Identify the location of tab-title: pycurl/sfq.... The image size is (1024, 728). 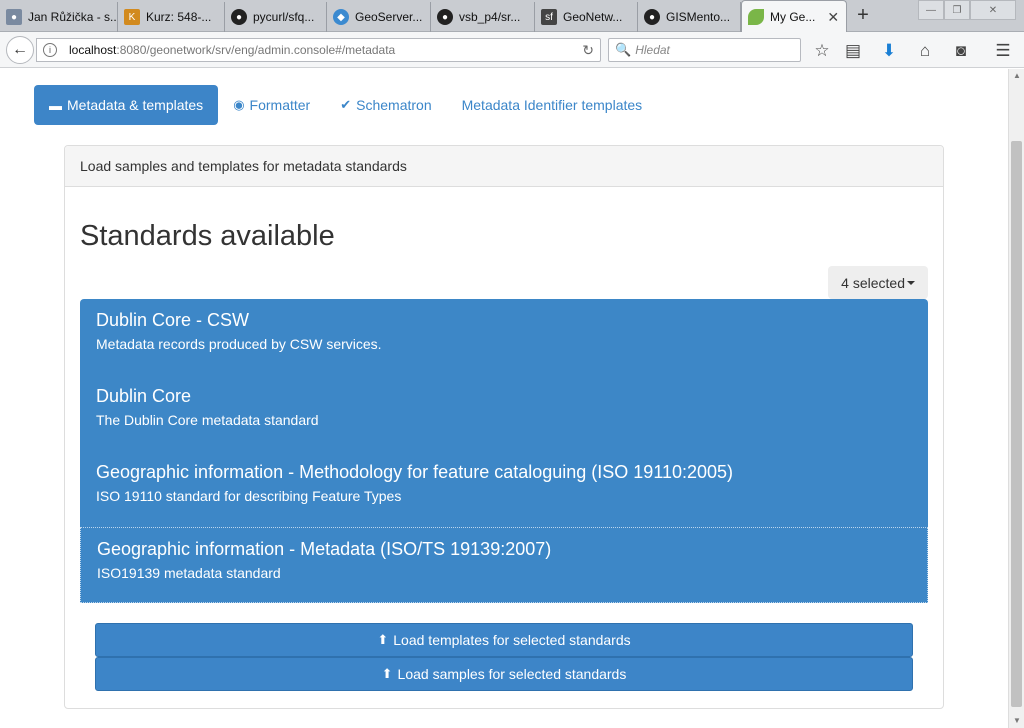
(284, 17).